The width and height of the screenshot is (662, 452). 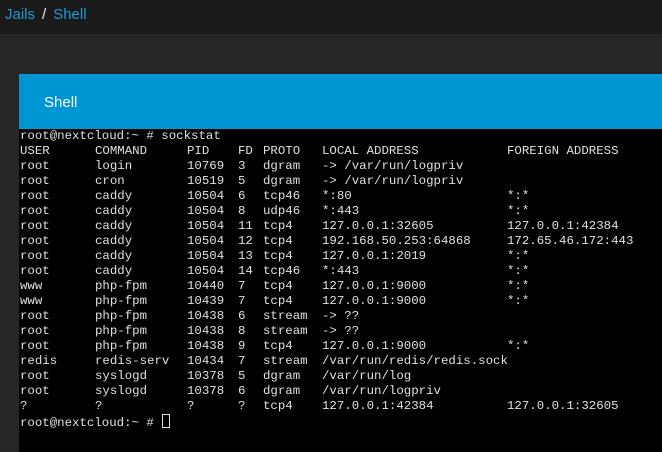 What do you see at coordinates (331, 17) in the screenshot?
I see `top-bar: Jails / Shell` at bounding box center [331, 17].